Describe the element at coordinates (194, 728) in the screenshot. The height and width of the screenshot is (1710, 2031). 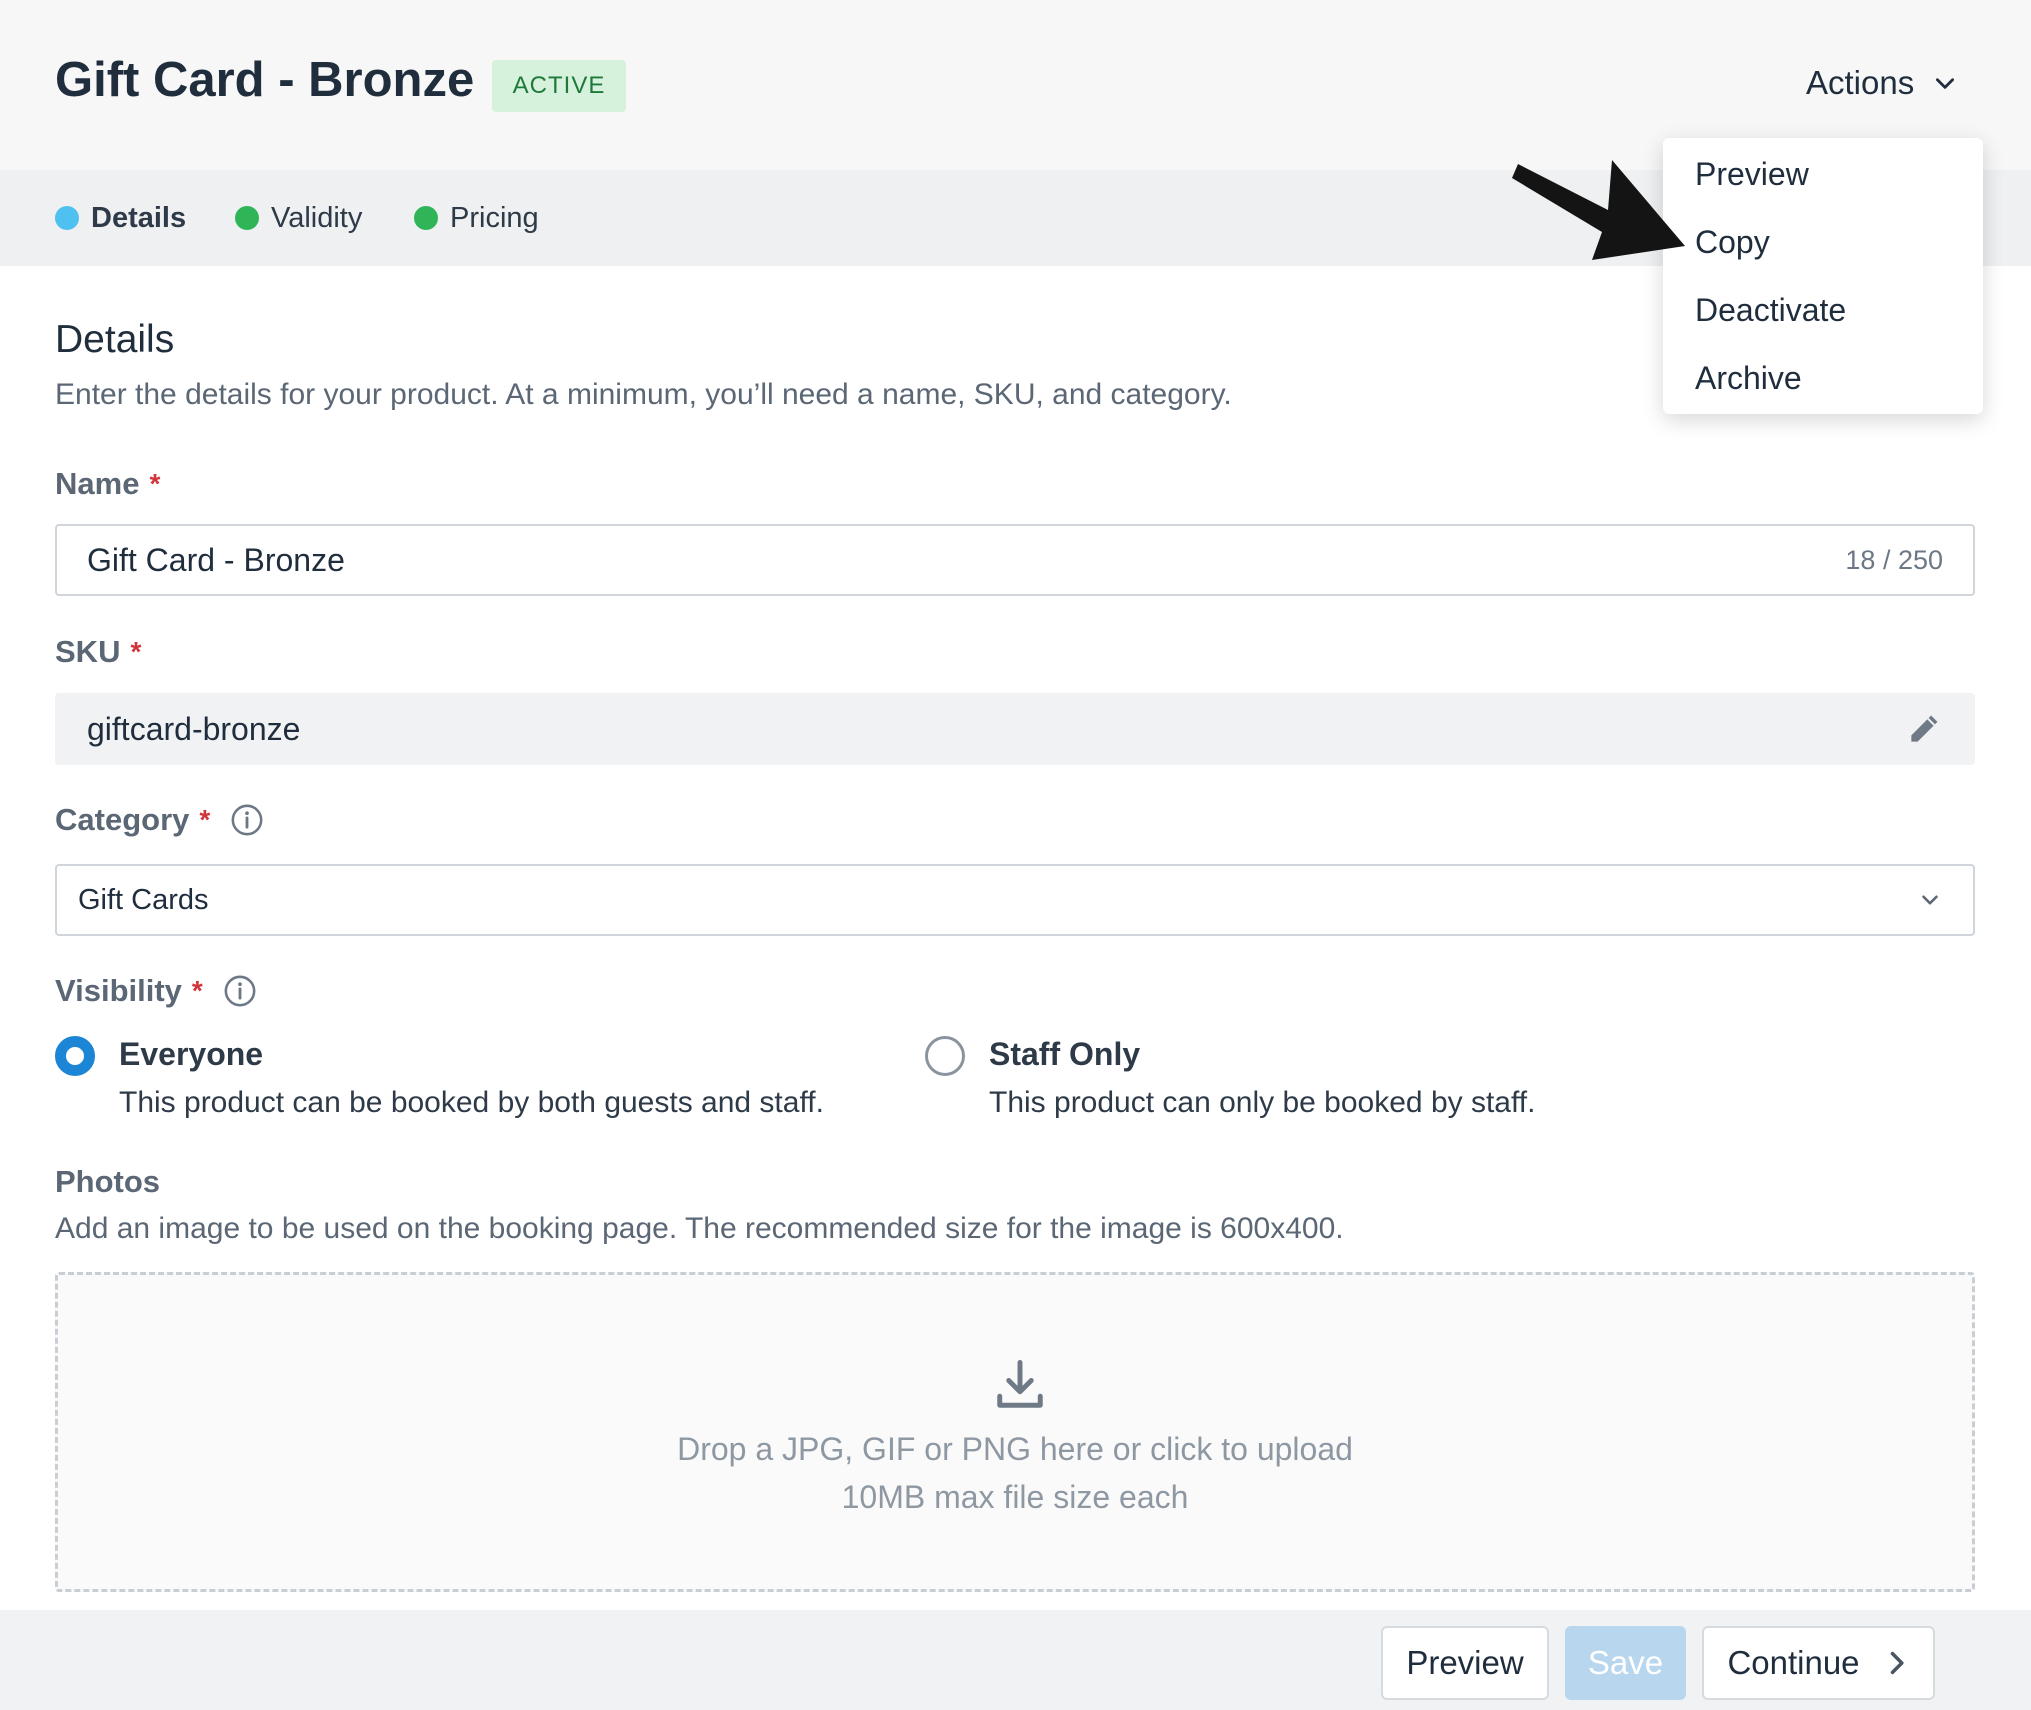
I see `sku-value: giftcard-bronze` at that location.